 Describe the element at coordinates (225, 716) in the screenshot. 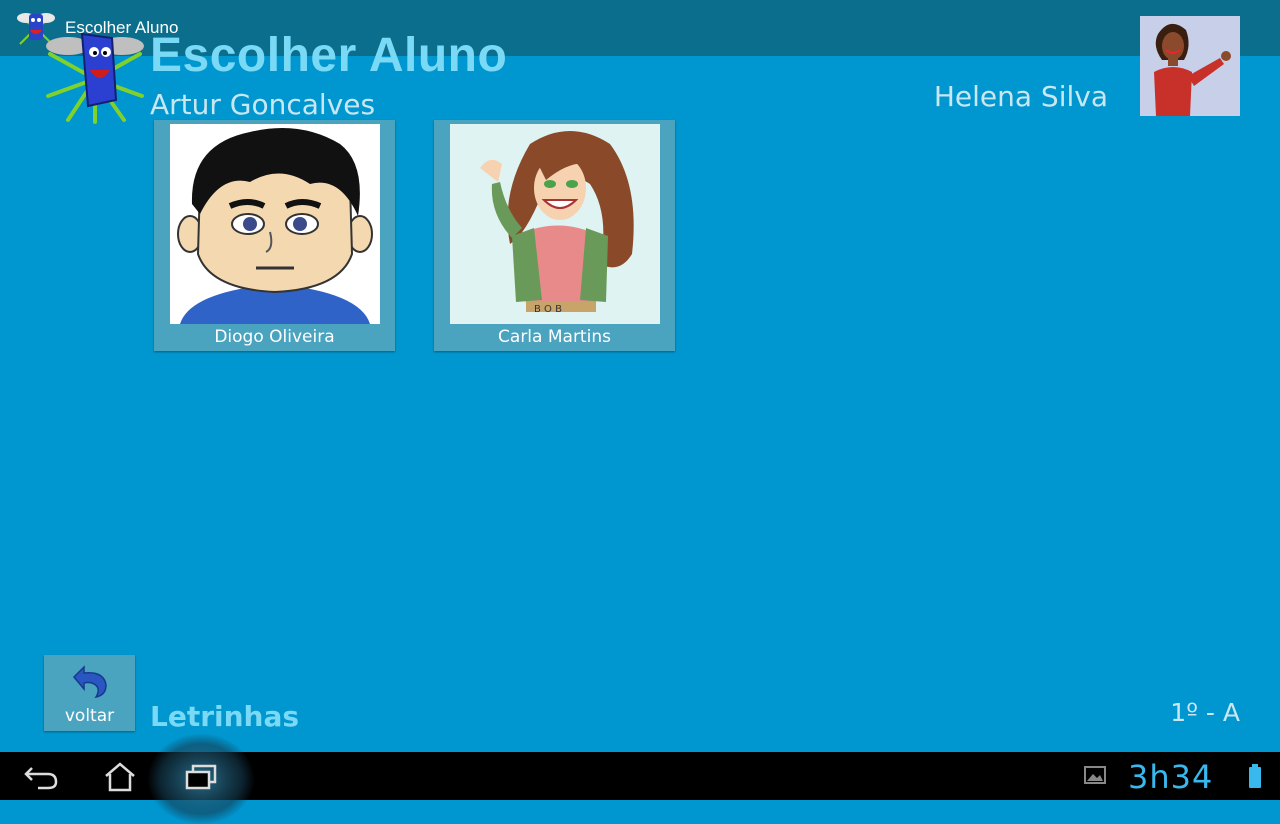

I see `app-name: Letrinhas` at that location.